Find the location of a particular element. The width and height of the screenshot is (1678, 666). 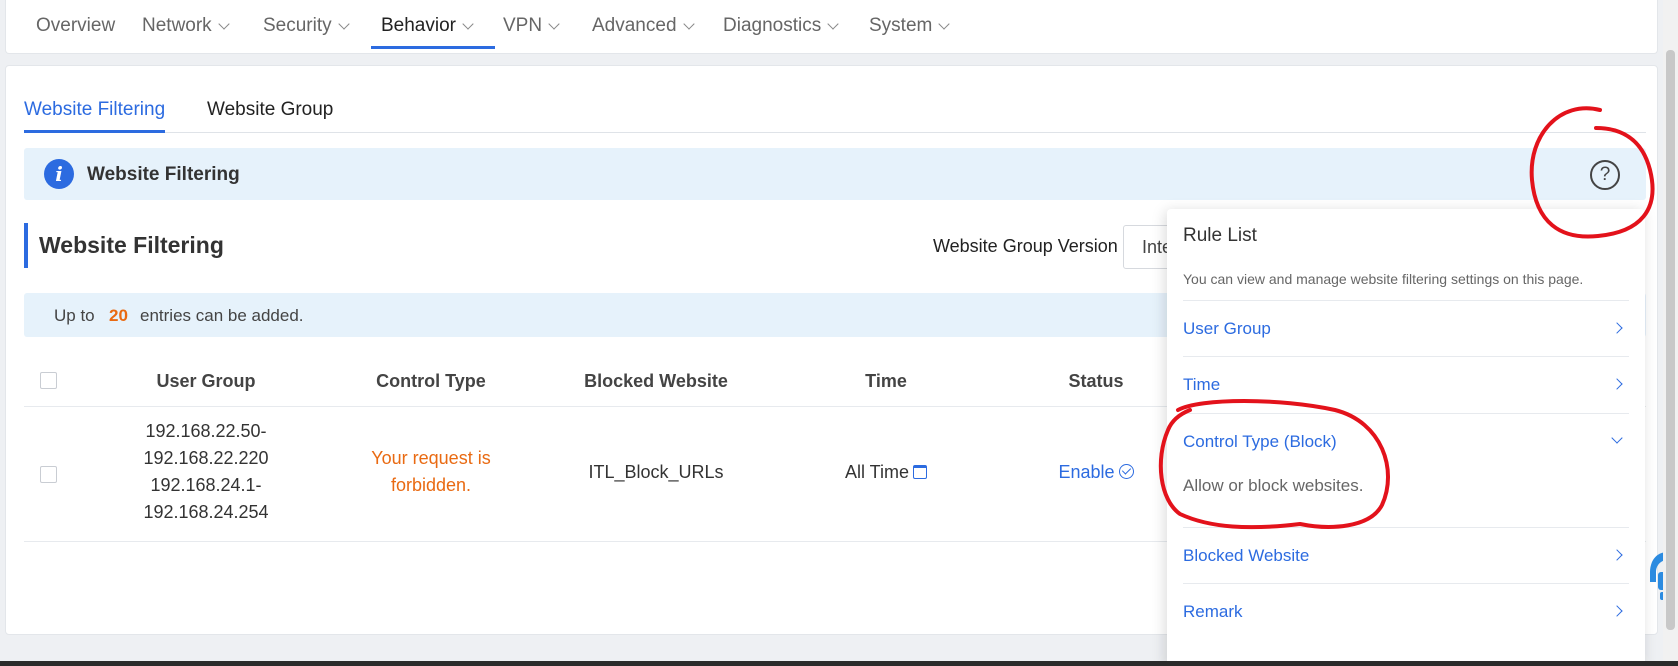

limit-count: 20 is located at coordinates (118, 315).